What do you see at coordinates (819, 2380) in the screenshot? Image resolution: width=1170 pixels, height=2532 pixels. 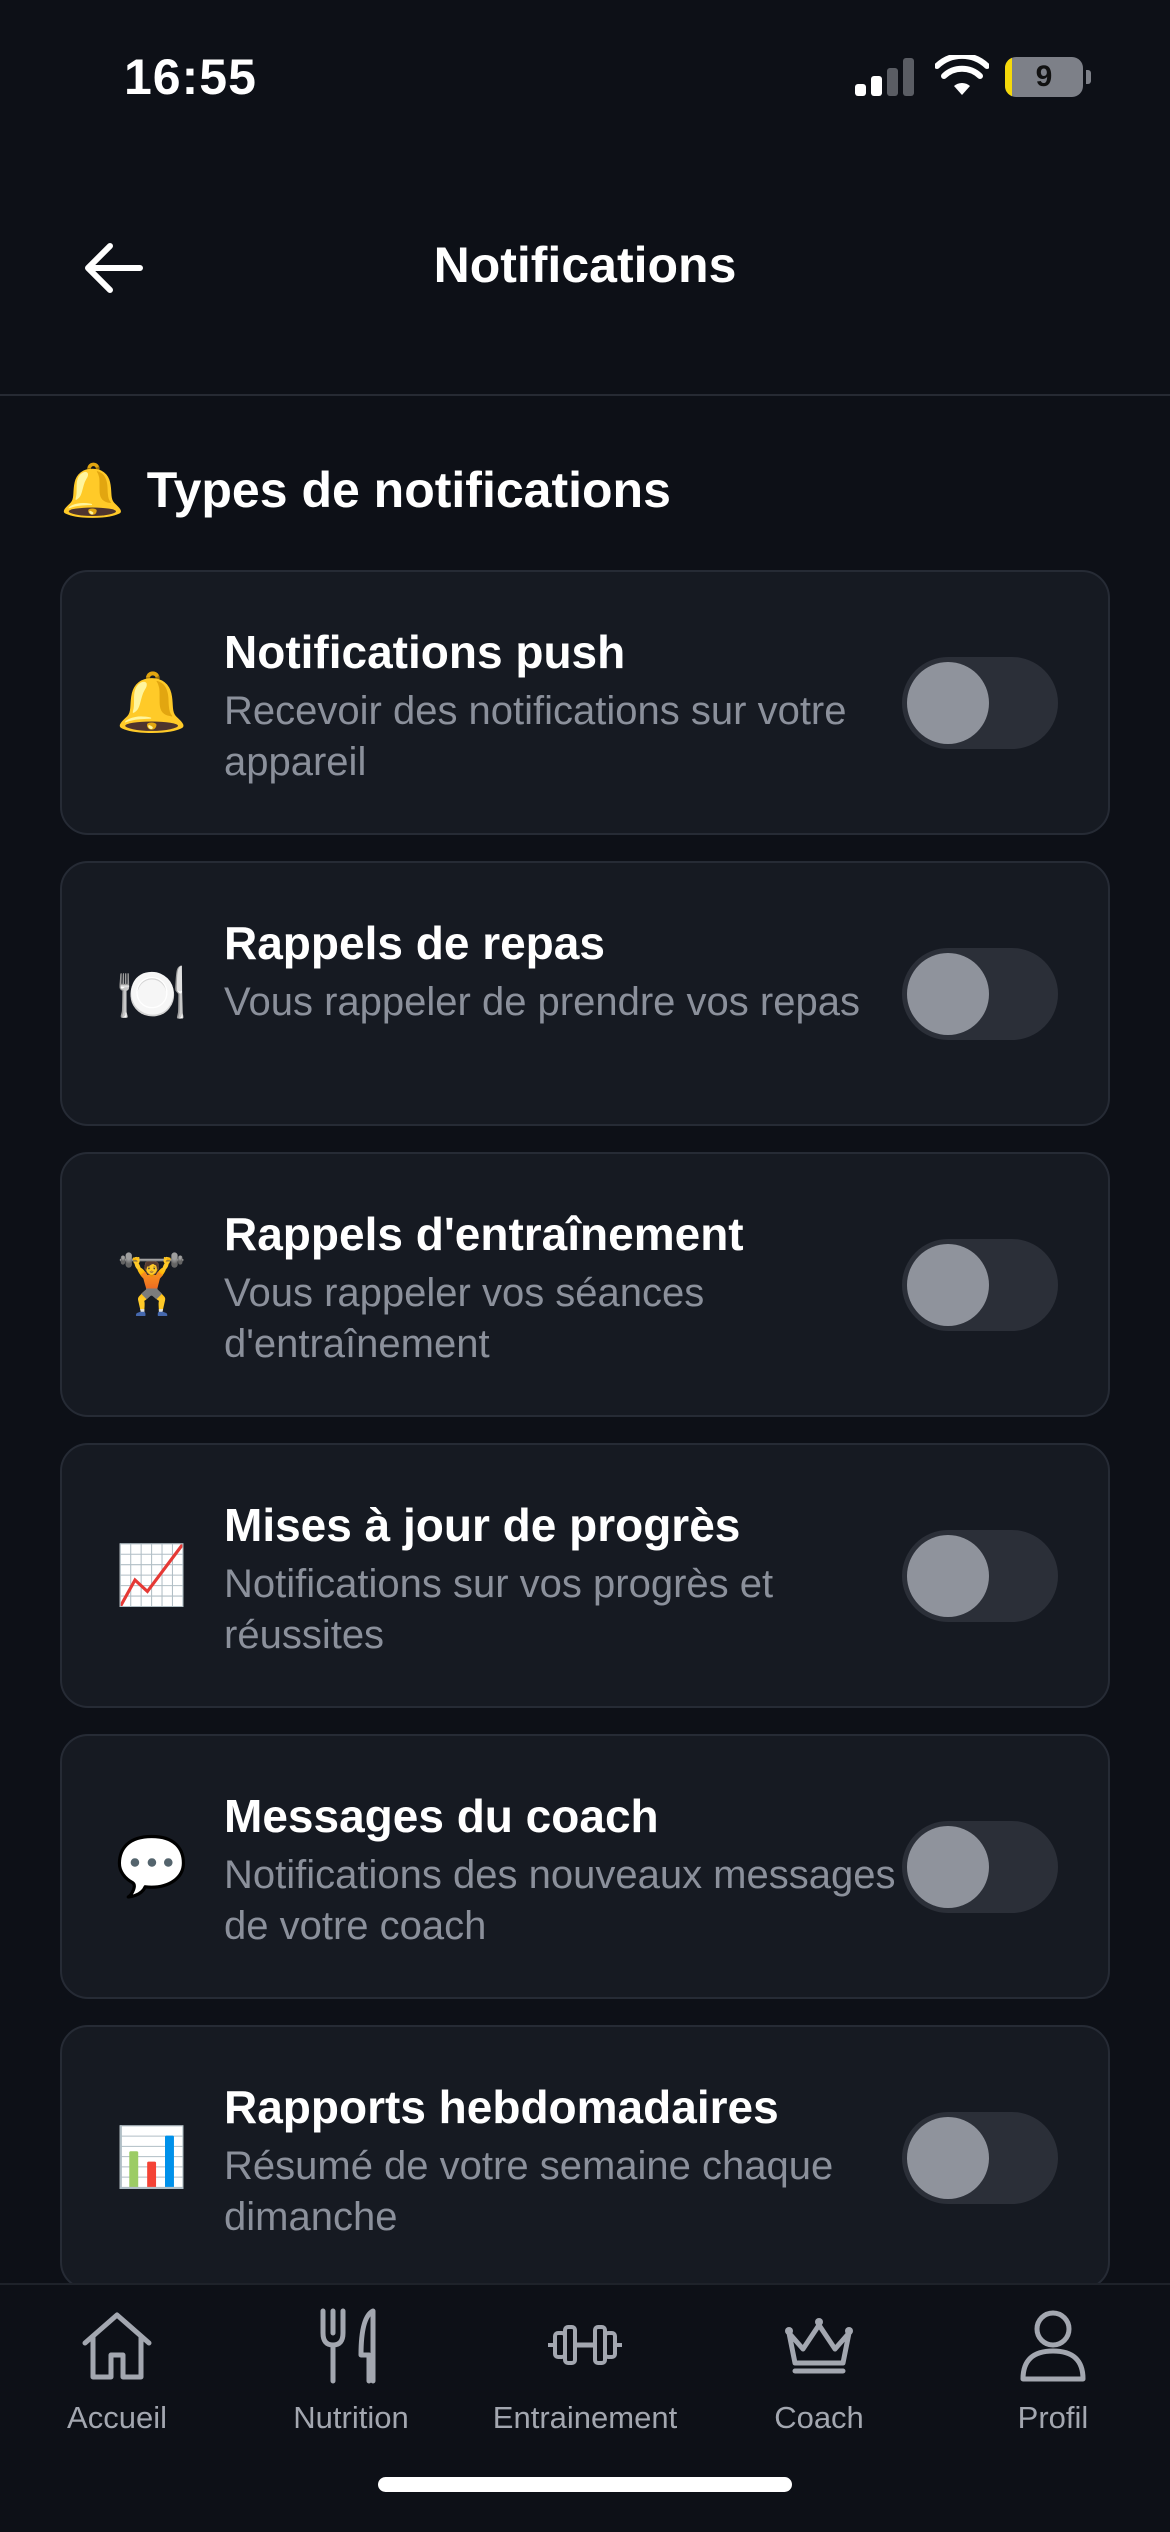 I see `nav-item-coach: Coach` at bounding box center [819, 2380].